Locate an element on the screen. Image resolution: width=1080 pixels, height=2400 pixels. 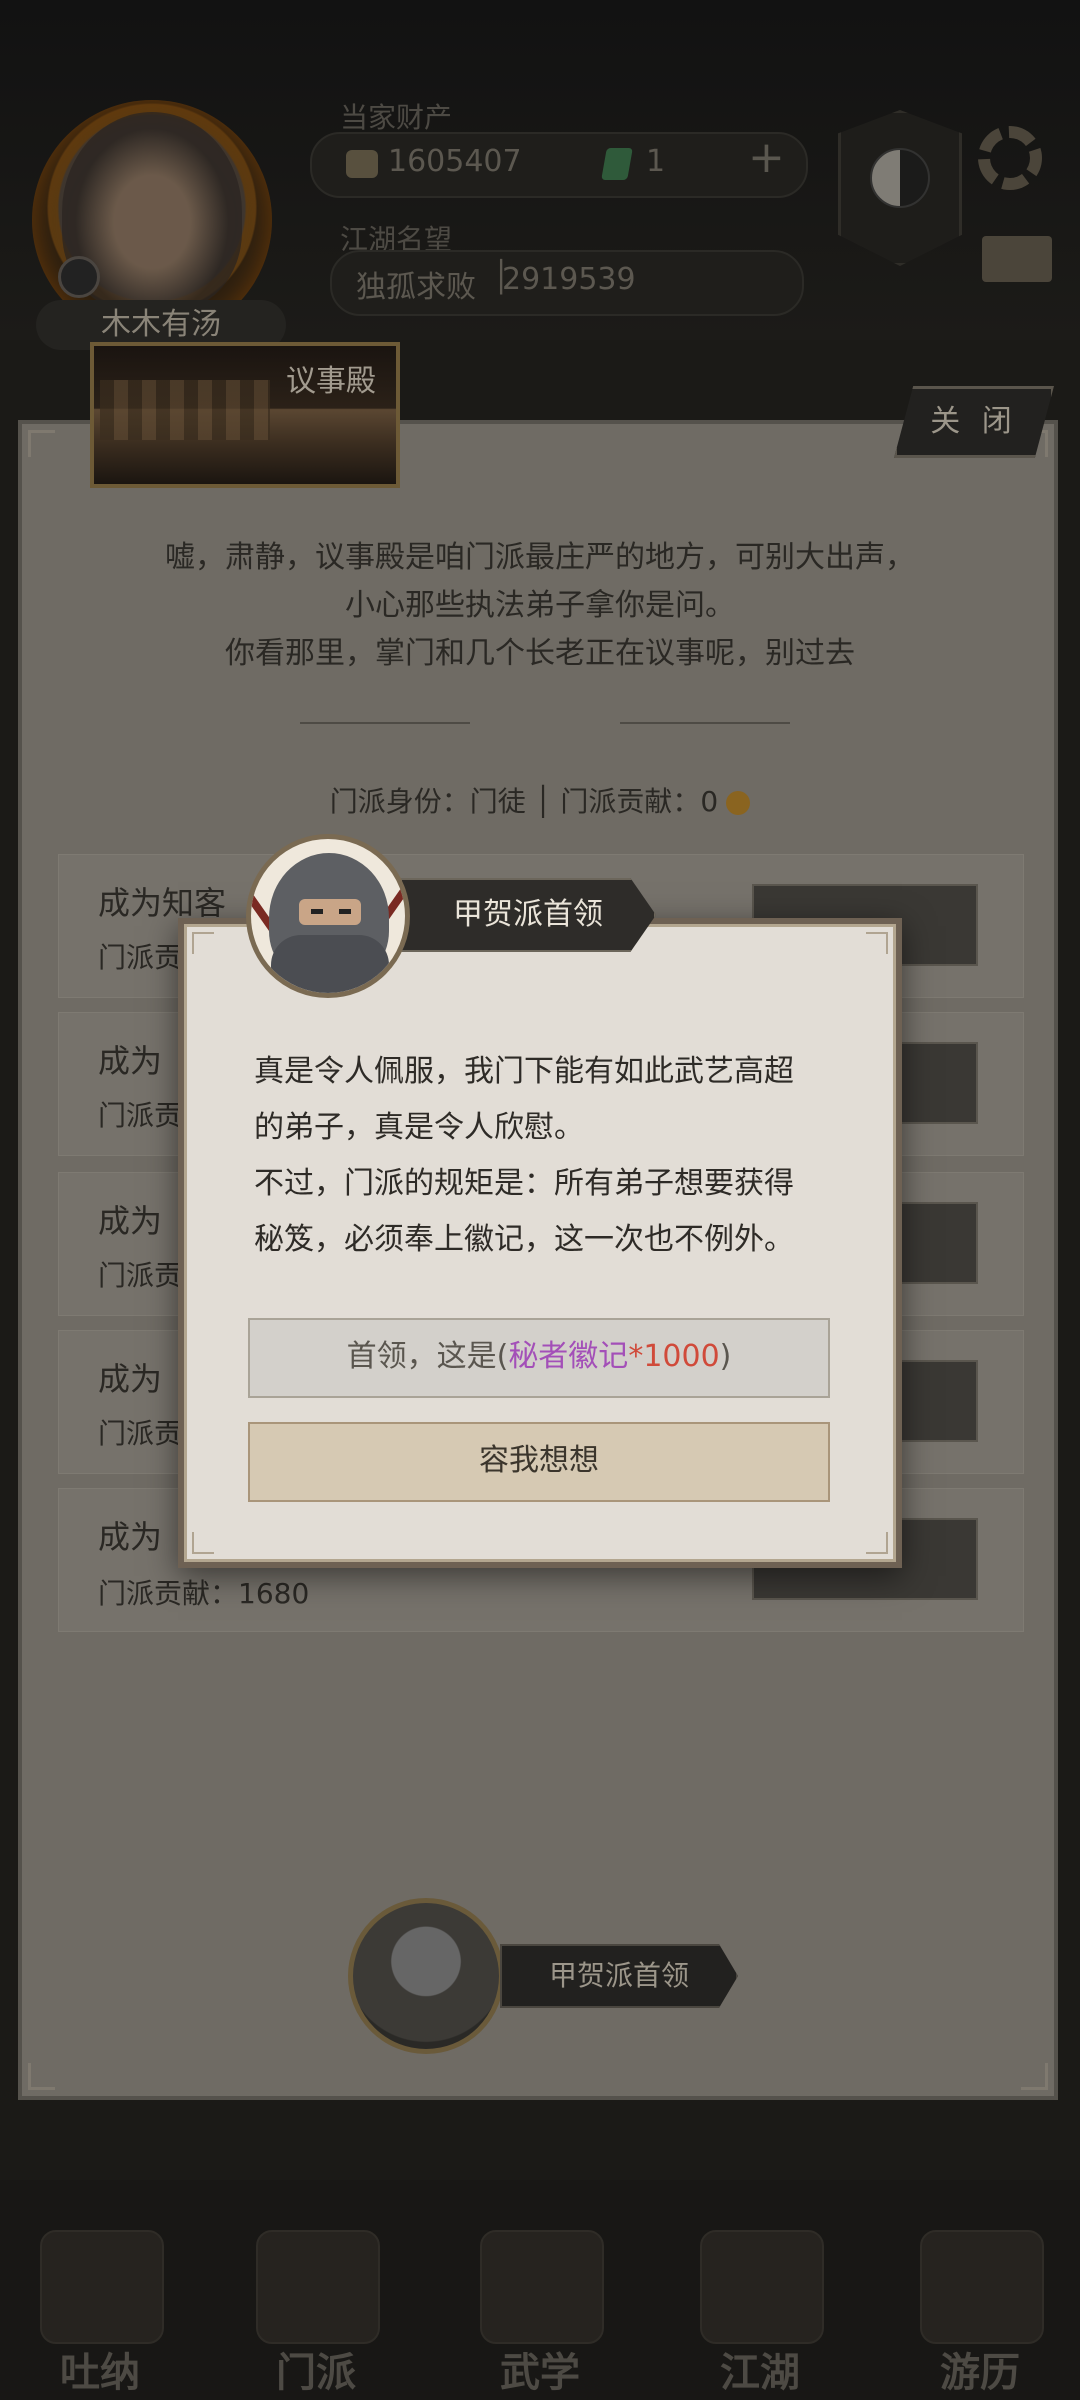
ninja-scarf is located at coordinates (330, 964).